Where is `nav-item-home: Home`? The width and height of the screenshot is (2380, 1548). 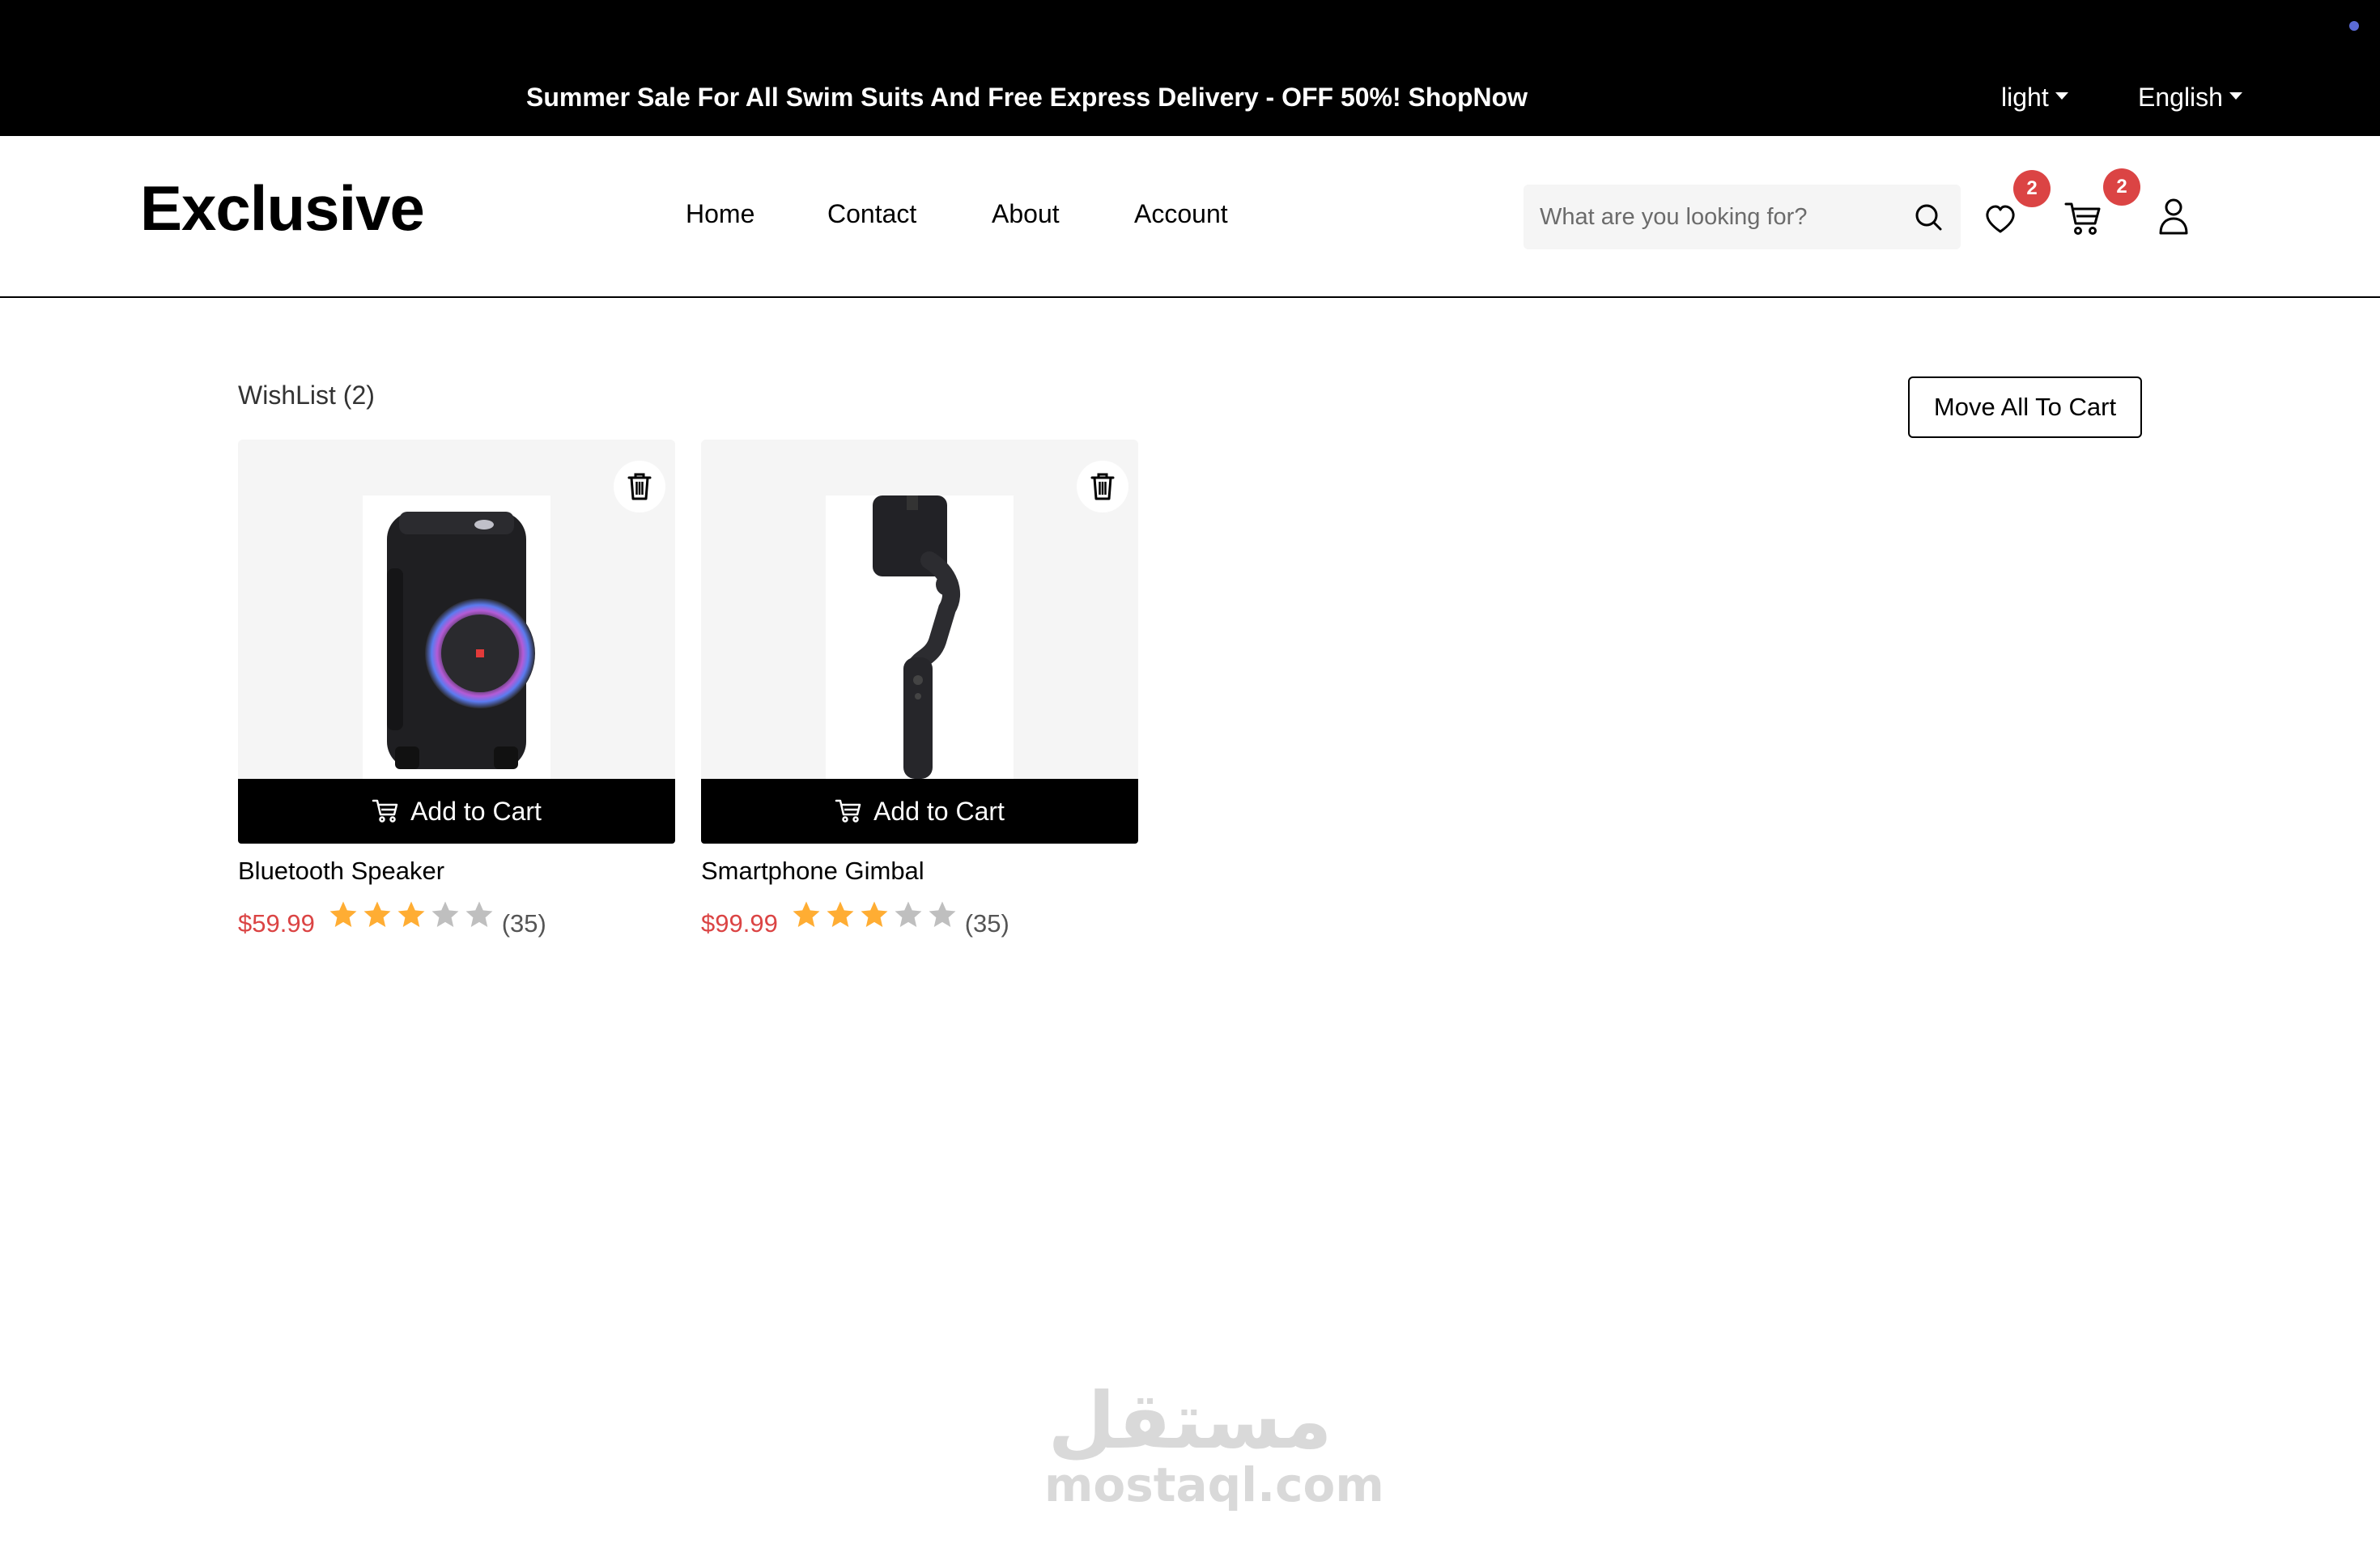
nav-item-home: Home is located at coordinates (720, 214).